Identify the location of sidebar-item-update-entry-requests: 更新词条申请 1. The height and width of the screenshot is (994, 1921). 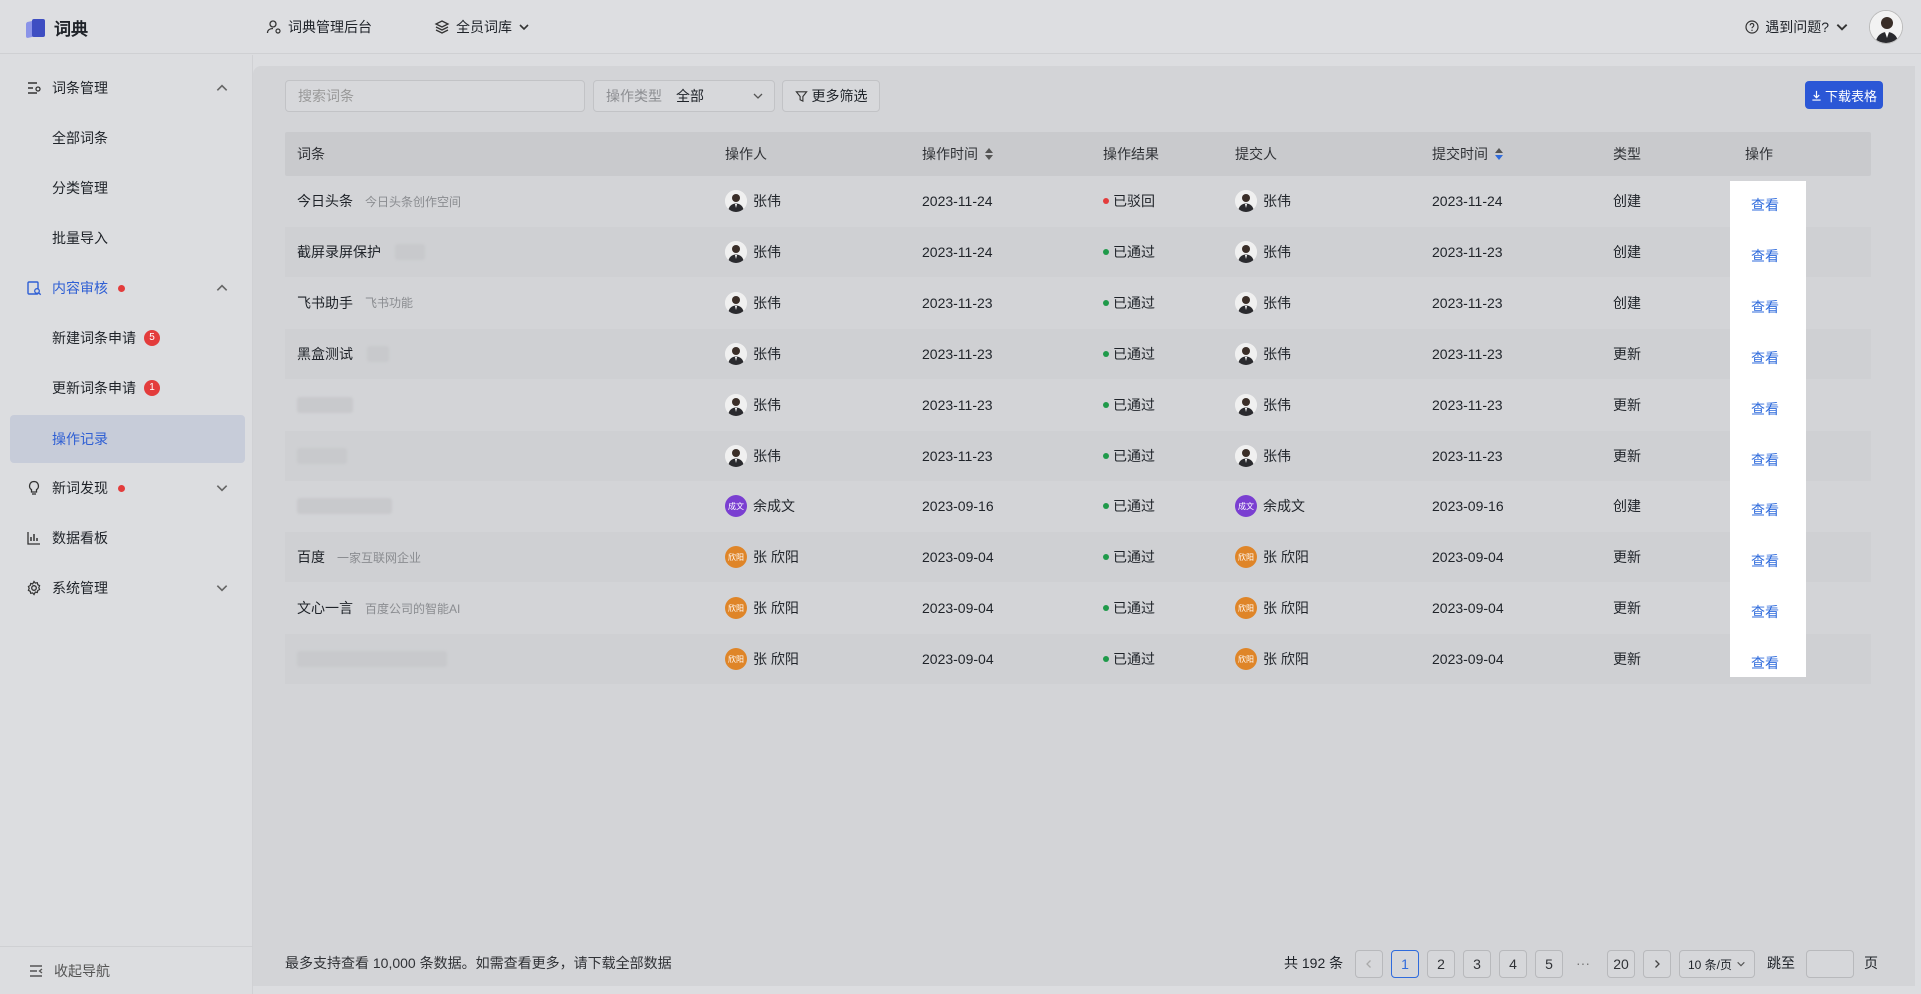
(126, 388).